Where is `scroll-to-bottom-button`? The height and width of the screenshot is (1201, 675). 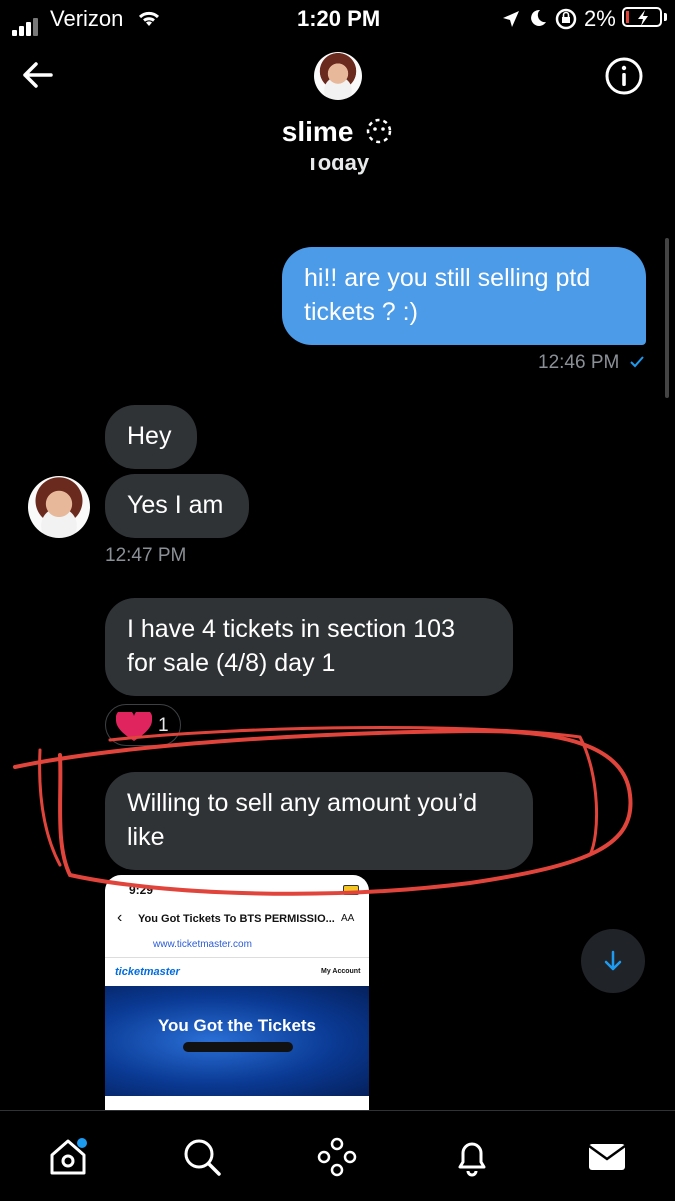 scroll-to-bottom-button is located at coordinates (613, 961).